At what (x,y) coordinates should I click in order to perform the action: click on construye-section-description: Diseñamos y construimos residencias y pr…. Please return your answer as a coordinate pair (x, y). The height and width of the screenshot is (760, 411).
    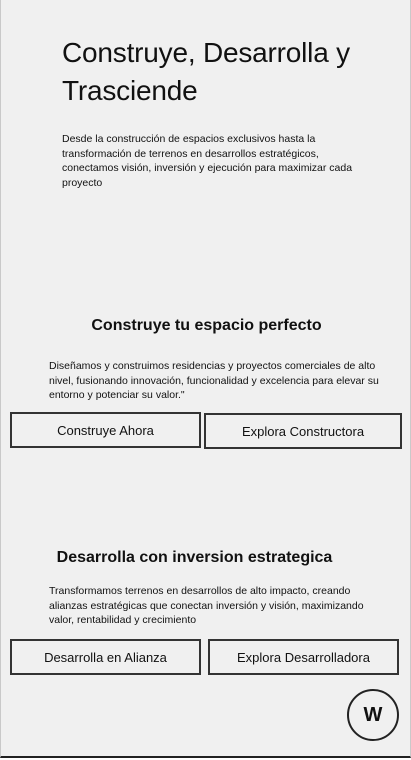
    Looking at the image, I should click on (214, 380).